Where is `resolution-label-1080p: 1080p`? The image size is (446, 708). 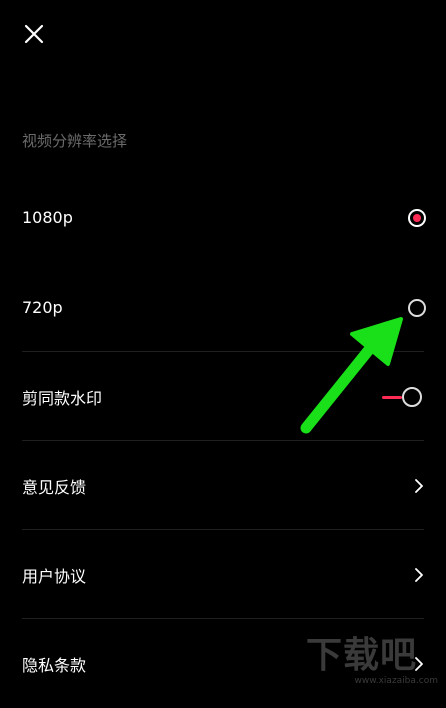 resolution-label-1080p: 1080p is located at coordinates (47, 217).